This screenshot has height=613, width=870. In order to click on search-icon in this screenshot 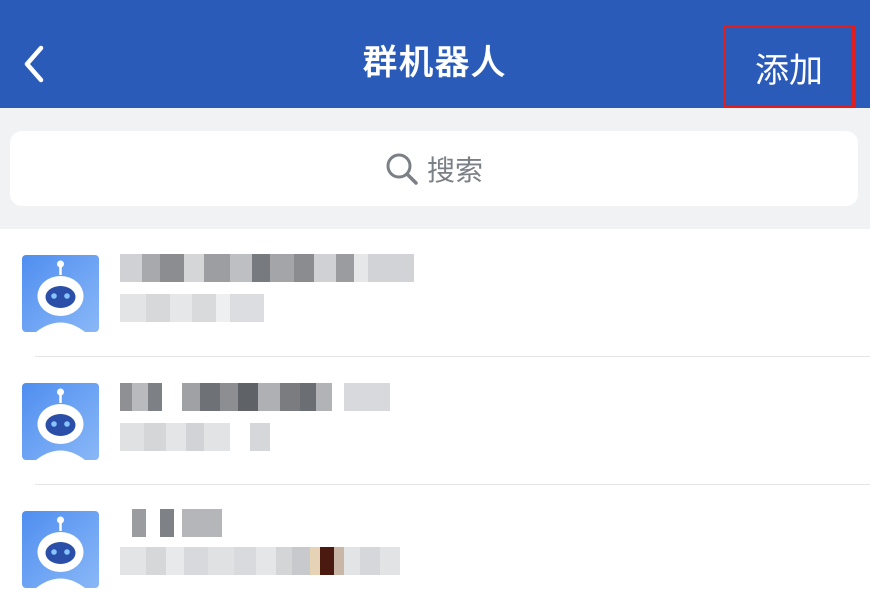, I will do `click(402, 169)`.